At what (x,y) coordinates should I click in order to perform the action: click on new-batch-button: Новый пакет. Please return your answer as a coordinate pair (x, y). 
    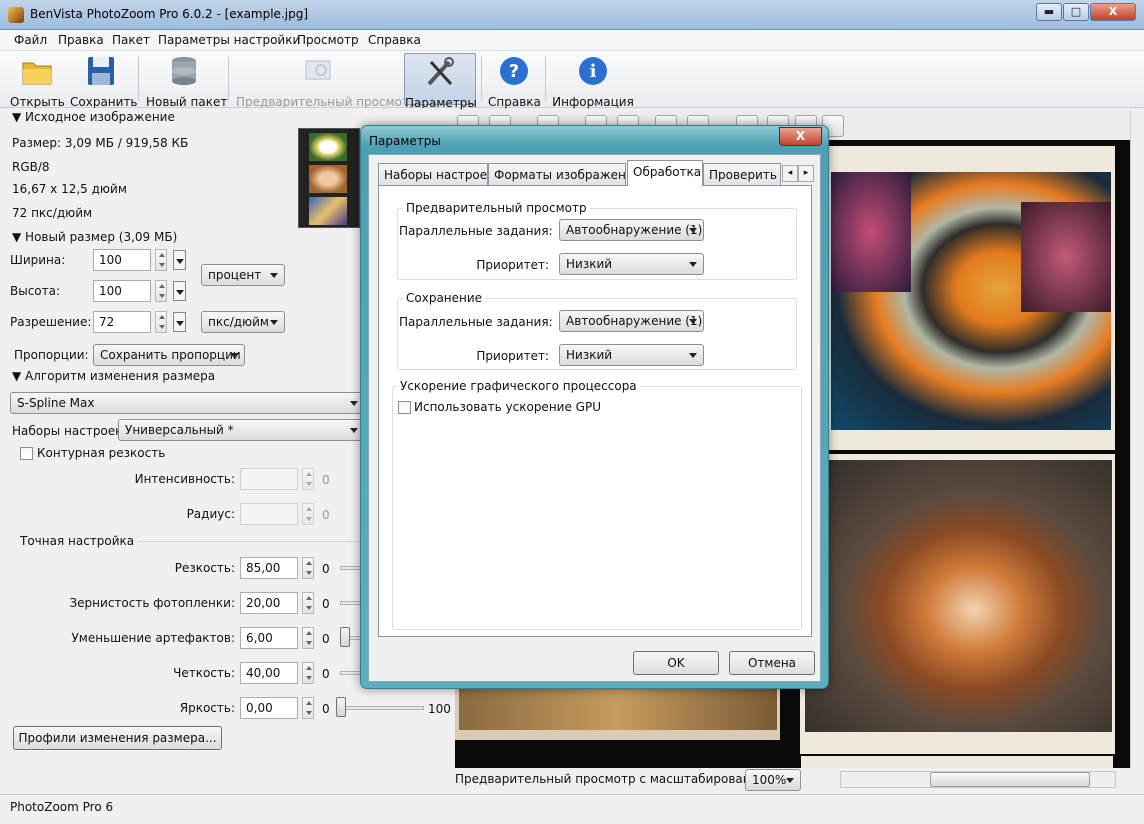
    Looking at the image, I should click on (186, 81).